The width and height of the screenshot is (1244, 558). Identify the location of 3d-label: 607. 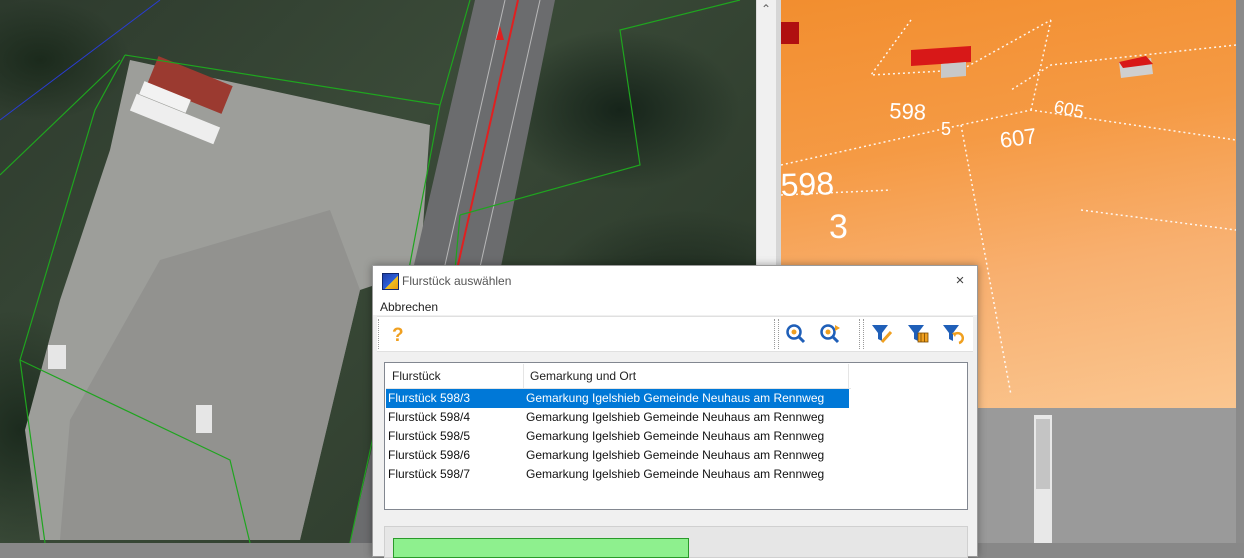
(1018, 138).